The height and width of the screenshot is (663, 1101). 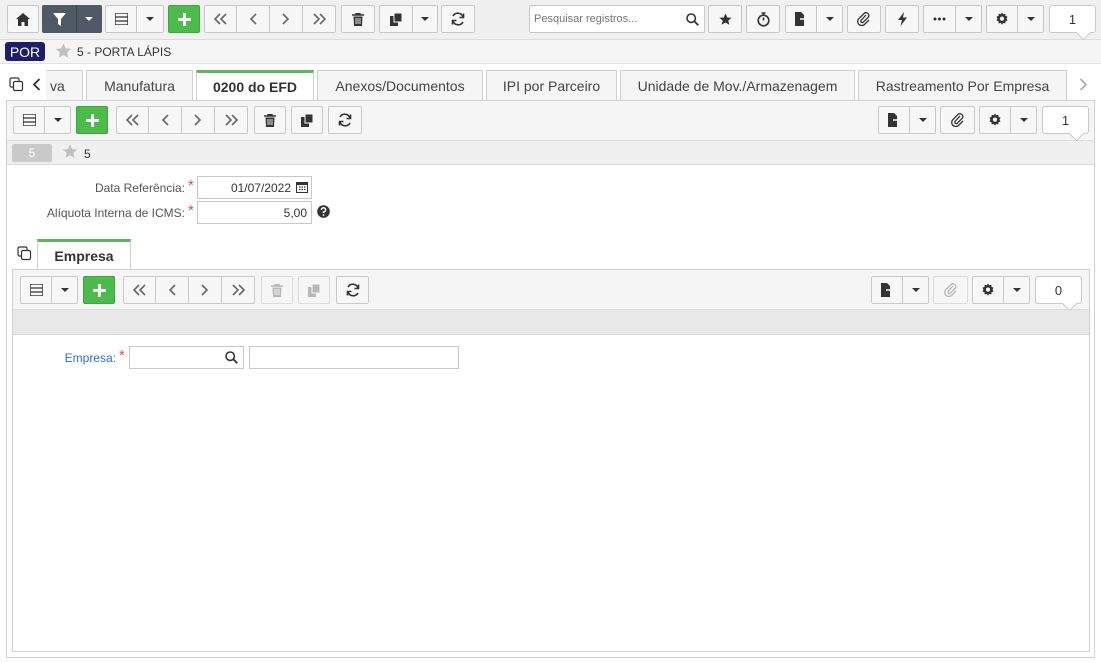 I want to click on detail-previous-record-button, so click(x=165, y=120).